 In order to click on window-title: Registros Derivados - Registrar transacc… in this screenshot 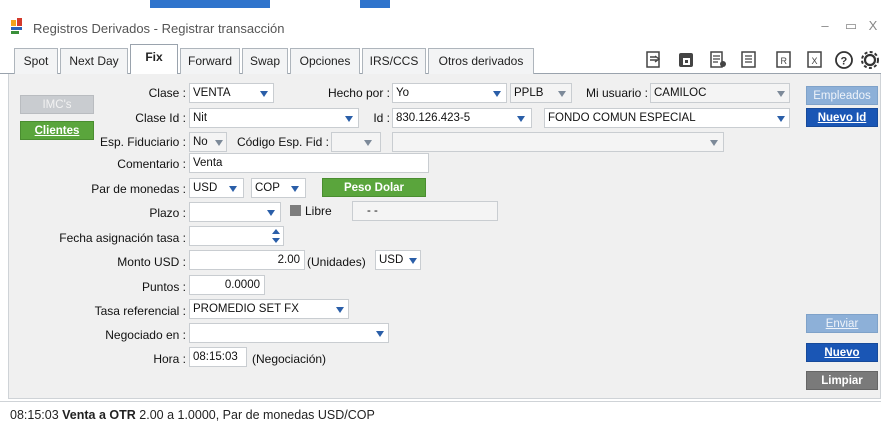, I will do `click(159, 28)`.